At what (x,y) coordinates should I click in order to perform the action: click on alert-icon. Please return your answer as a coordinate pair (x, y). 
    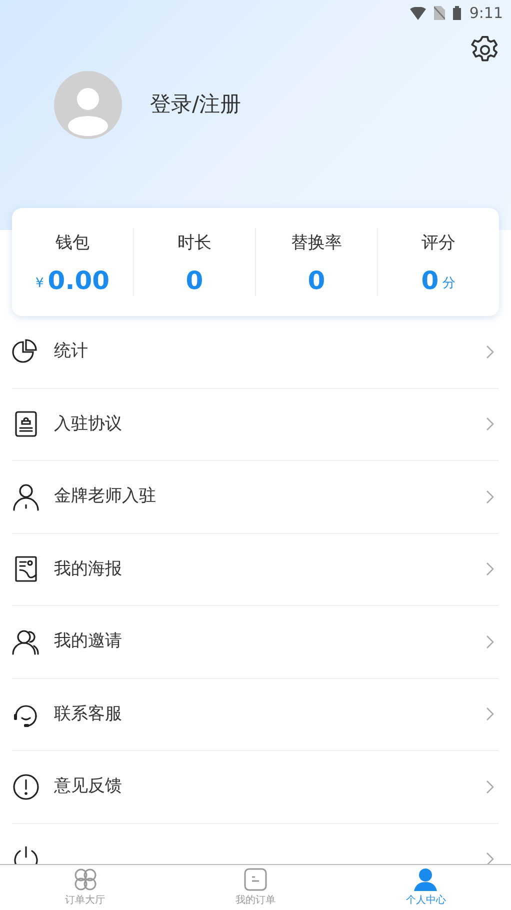
    Looking at the image, I should click on (26, 786).